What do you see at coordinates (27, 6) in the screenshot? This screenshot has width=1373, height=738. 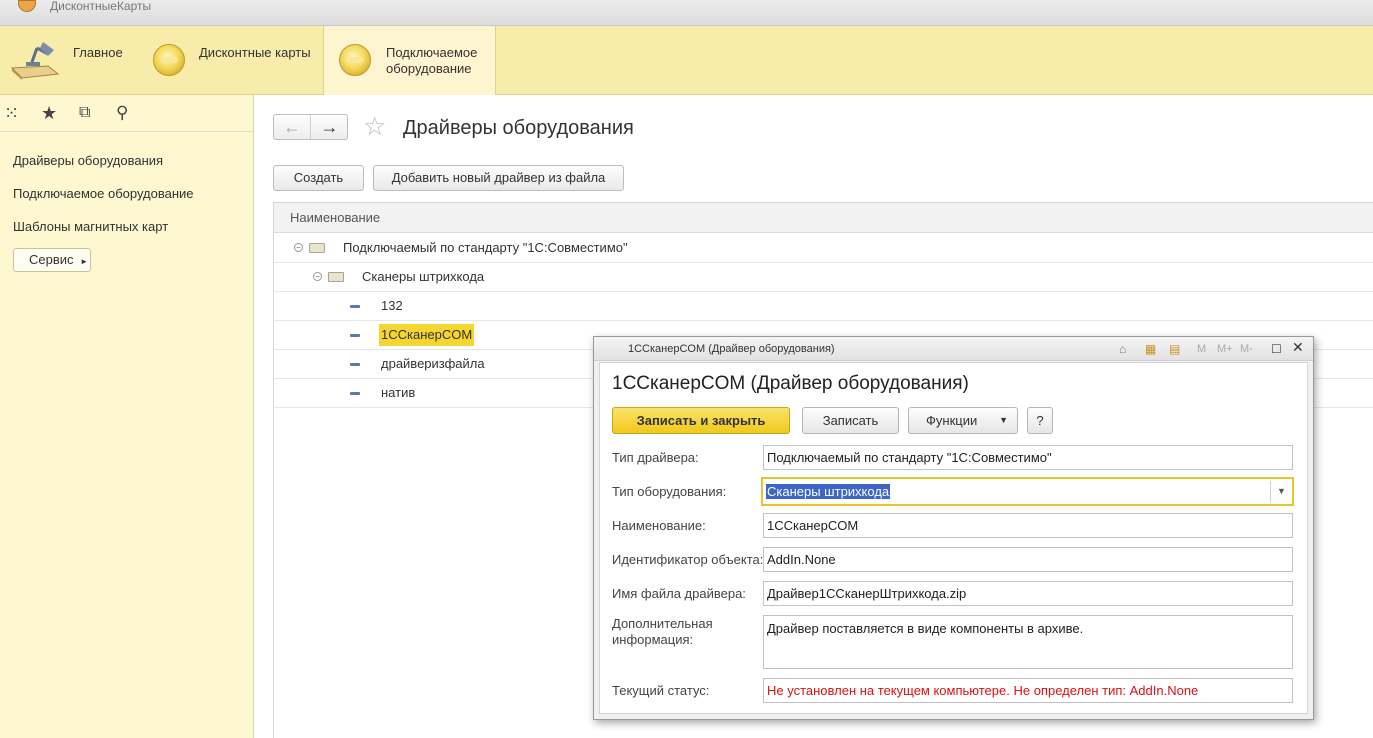 I see `app-logo-icon` at bounding box center [27, 6].